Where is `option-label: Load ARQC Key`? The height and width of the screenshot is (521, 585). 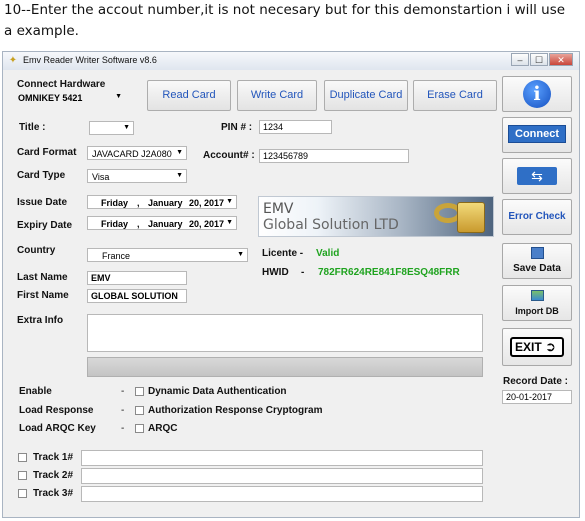 option-label: Load ARQC Key is located at coordinates (57, 428).